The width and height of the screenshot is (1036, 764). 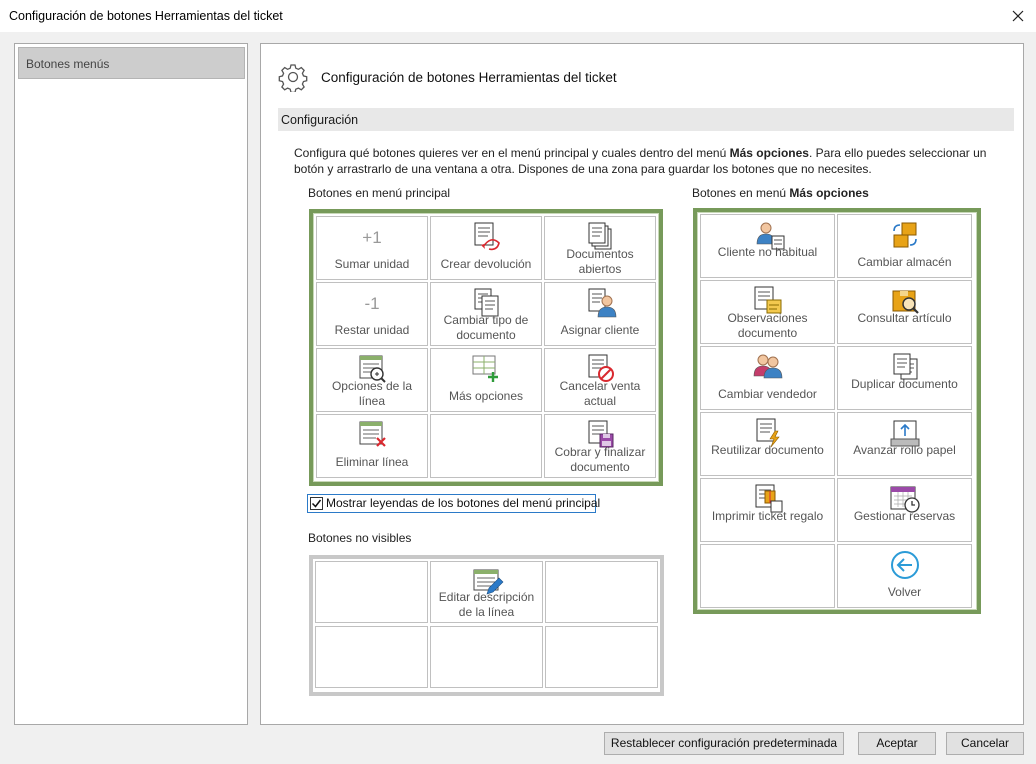 What do you see at coordinates (904, 592) in the screenshot?
I see `button-label: Volver` at bounding box center [904, 592].